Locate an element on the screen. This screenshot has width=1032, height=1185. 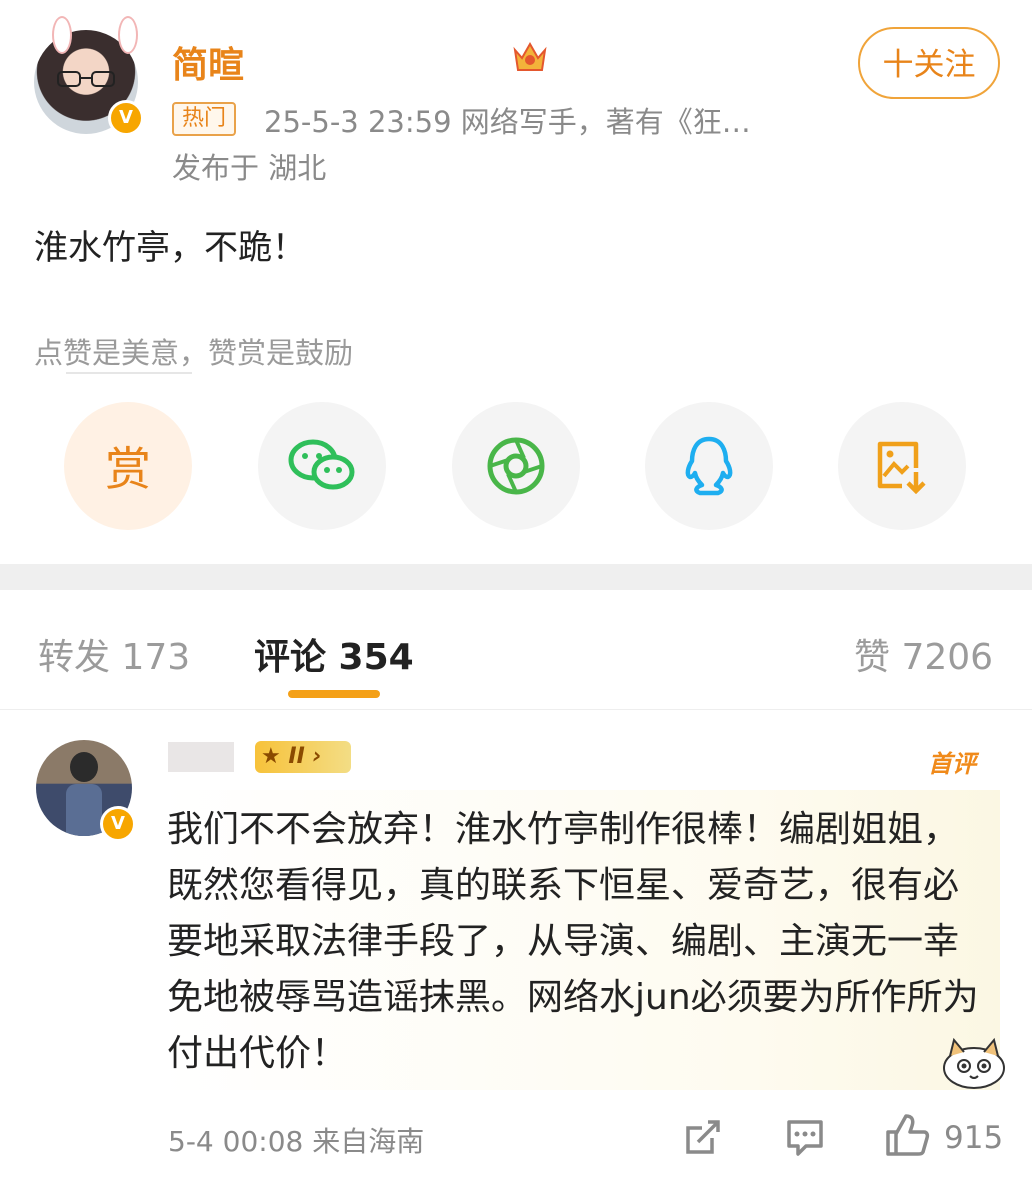
share-moments-button is located at coordinates (516, 466).